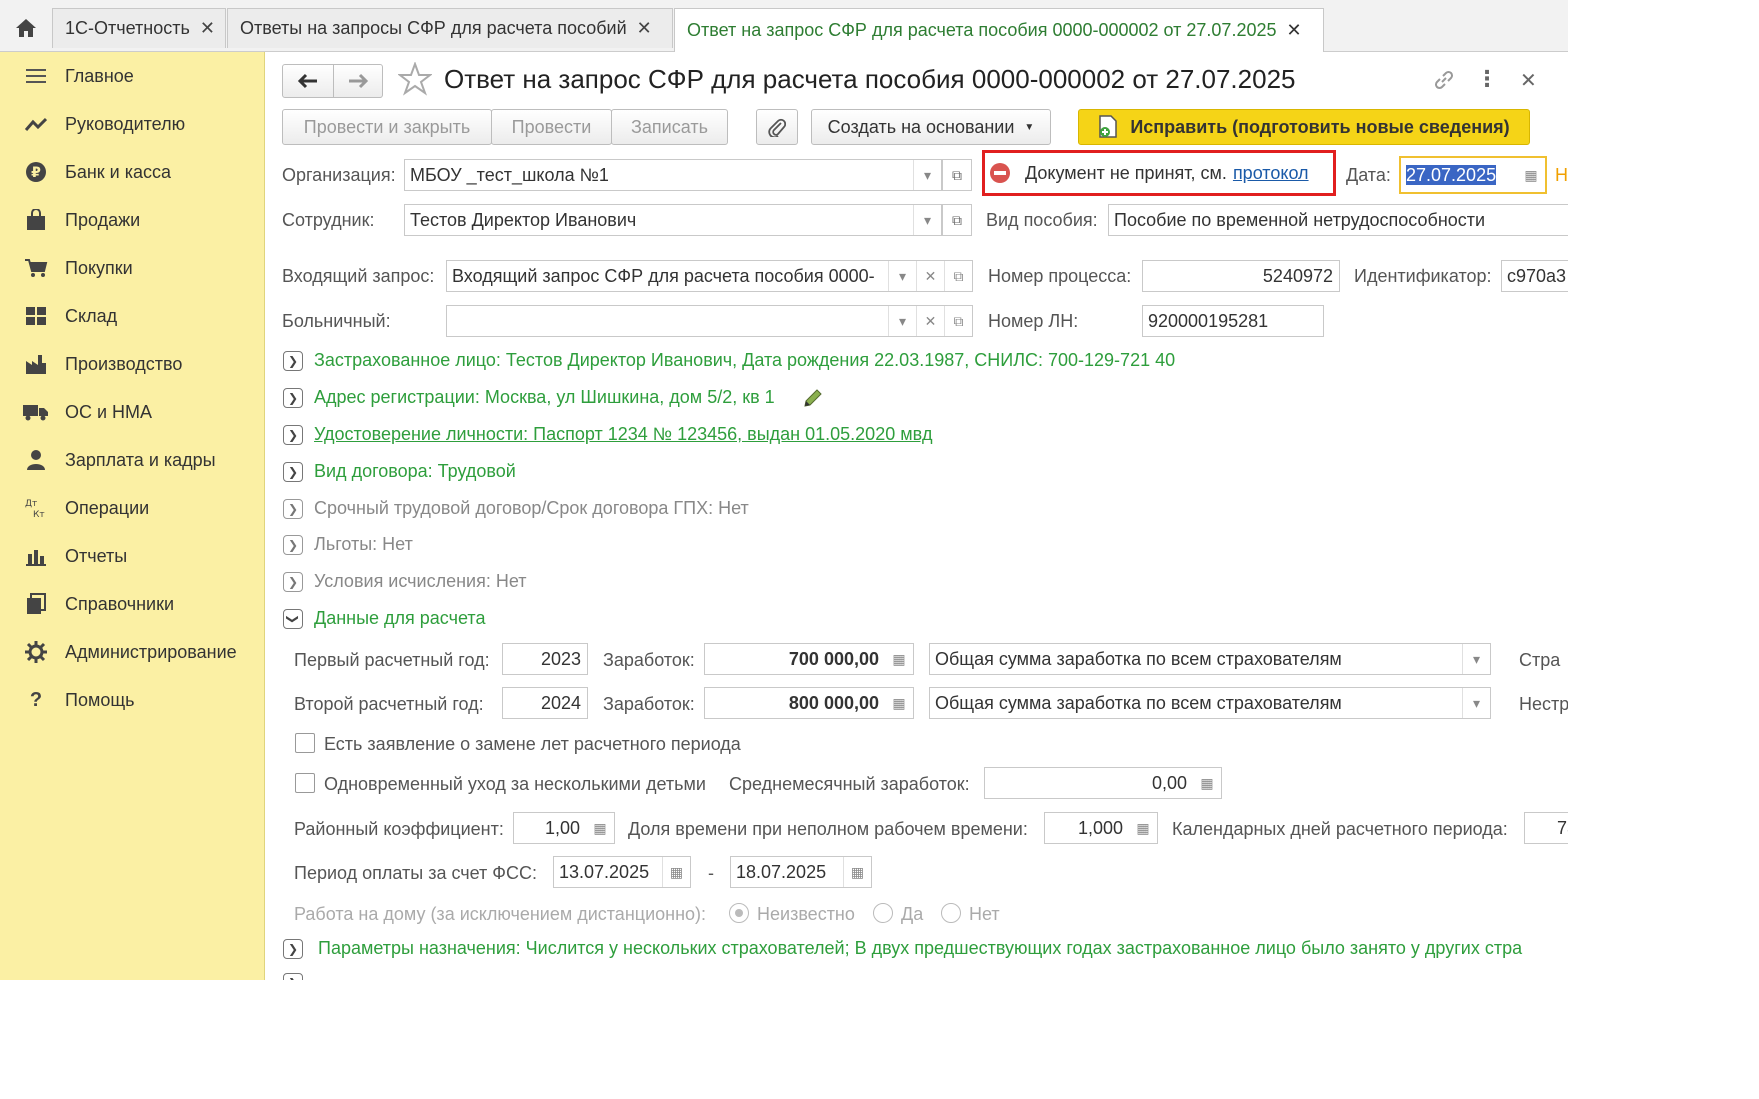  Describe the element at coordinates (132, 268) in the screenshot. I see `sidebar-item-purchases: Покупки` at that location.